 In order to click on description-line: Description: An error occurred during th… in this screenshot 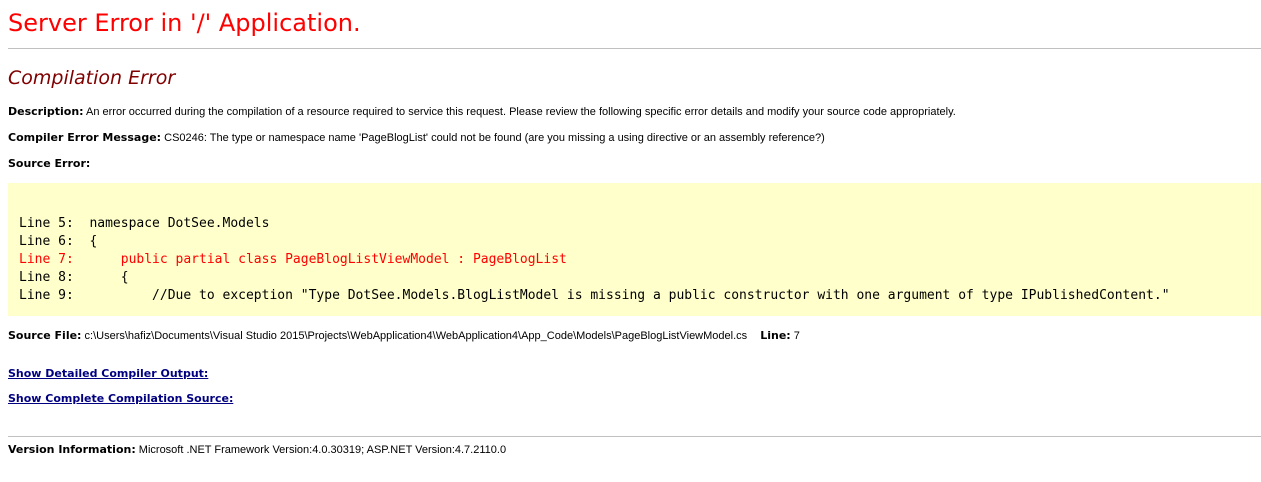, I will do `click(482, 112)`.